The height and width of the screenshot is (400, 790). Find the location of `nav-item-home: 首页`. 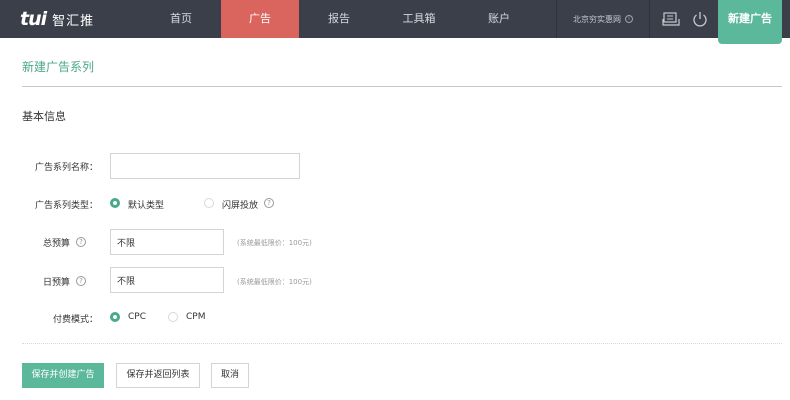

nav-item-home: 首页 is located at coordinates (181, 19).